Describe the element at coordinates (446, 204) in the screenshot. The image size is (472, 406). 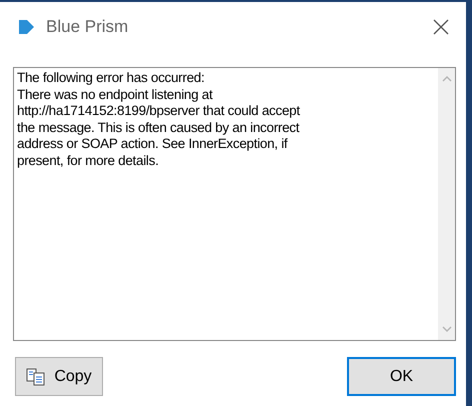
I see `scrollbar` at that location.